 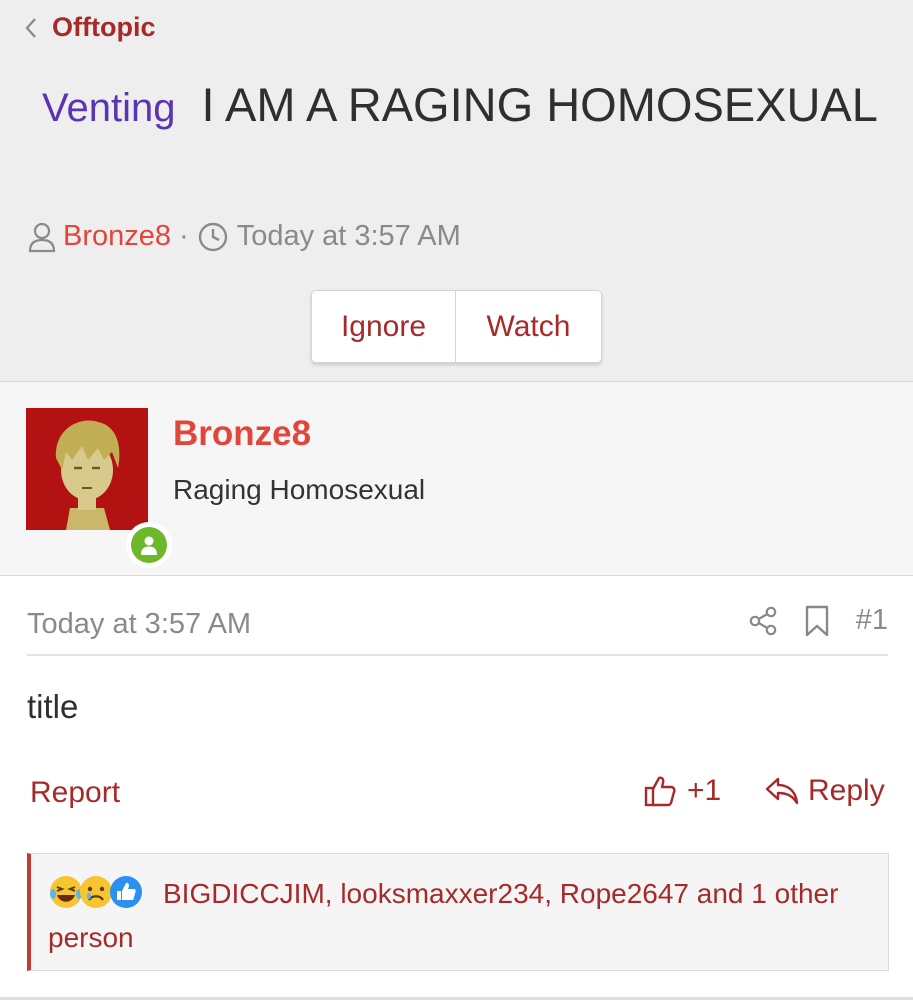 What do you see at coordinates (763, 621) in the screenshot?
I see `share-icon` at bounding box center [763, 621].